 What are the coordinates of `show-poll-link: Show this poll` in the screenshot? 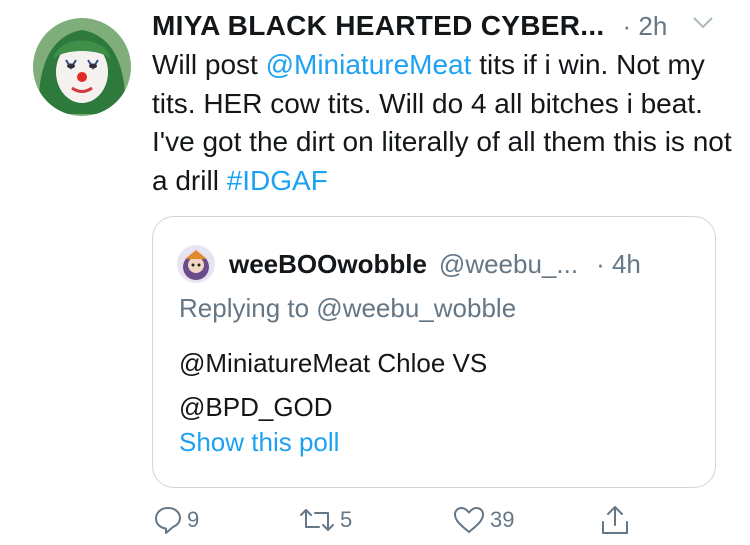 It's located at (259, 442).